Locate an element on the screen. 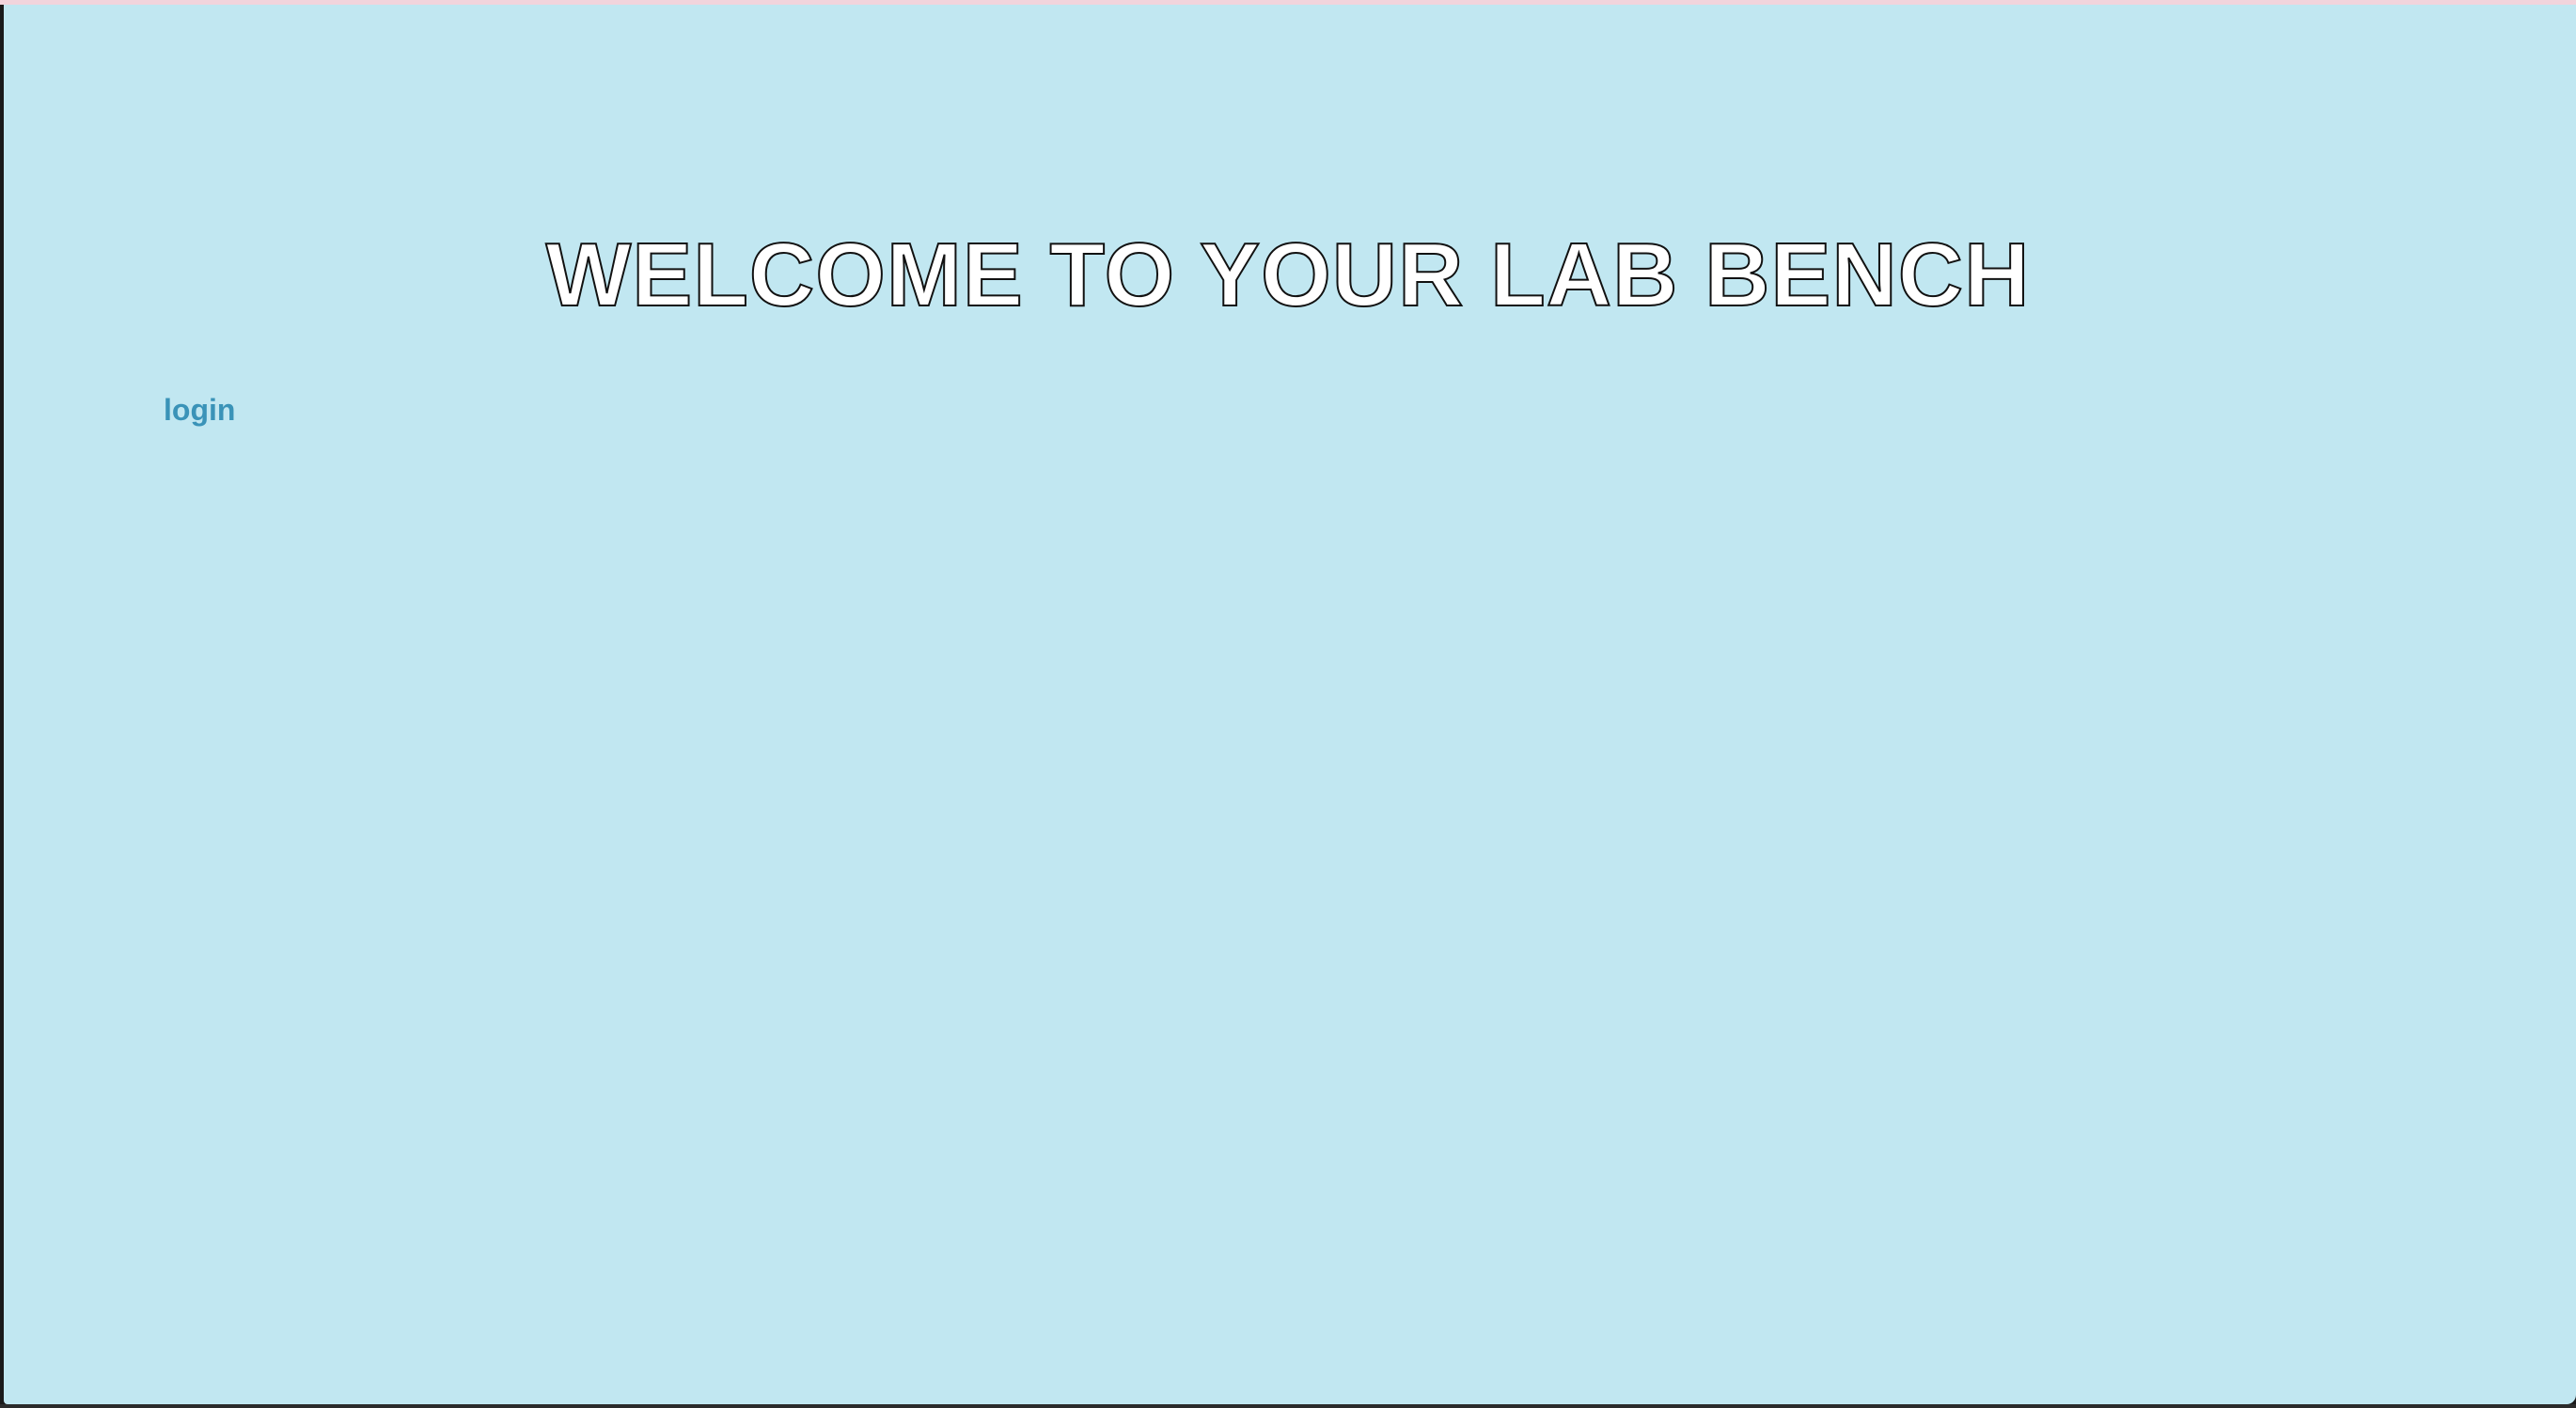 The width and height of the screenshot is (2576, 1408). page-title: WELCOME TO YOUR LAB BENCH is located at coordinates (1288, 275).